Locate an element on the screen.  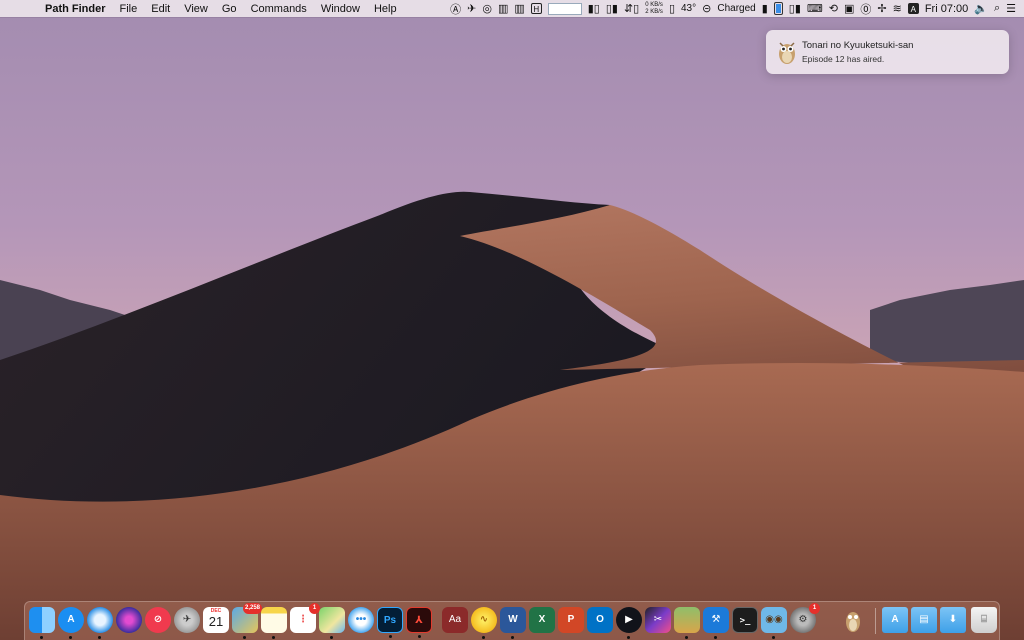
downloads-folder-icon: ⬇ is located at coordinates (953, 620).